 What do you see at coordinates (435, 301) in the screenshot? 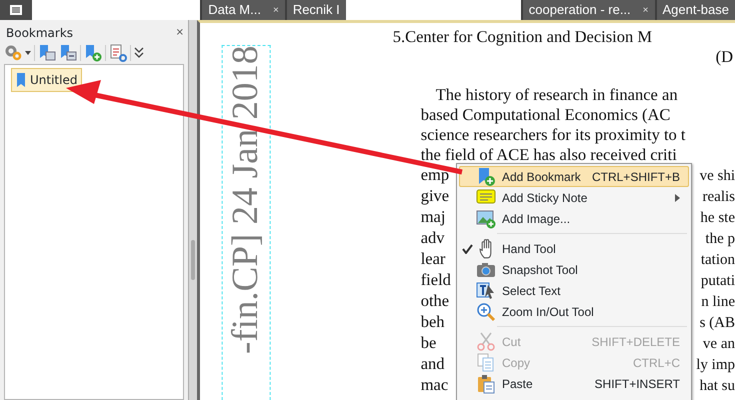
I see `body-text: othe` at bounding box center [435, 301].